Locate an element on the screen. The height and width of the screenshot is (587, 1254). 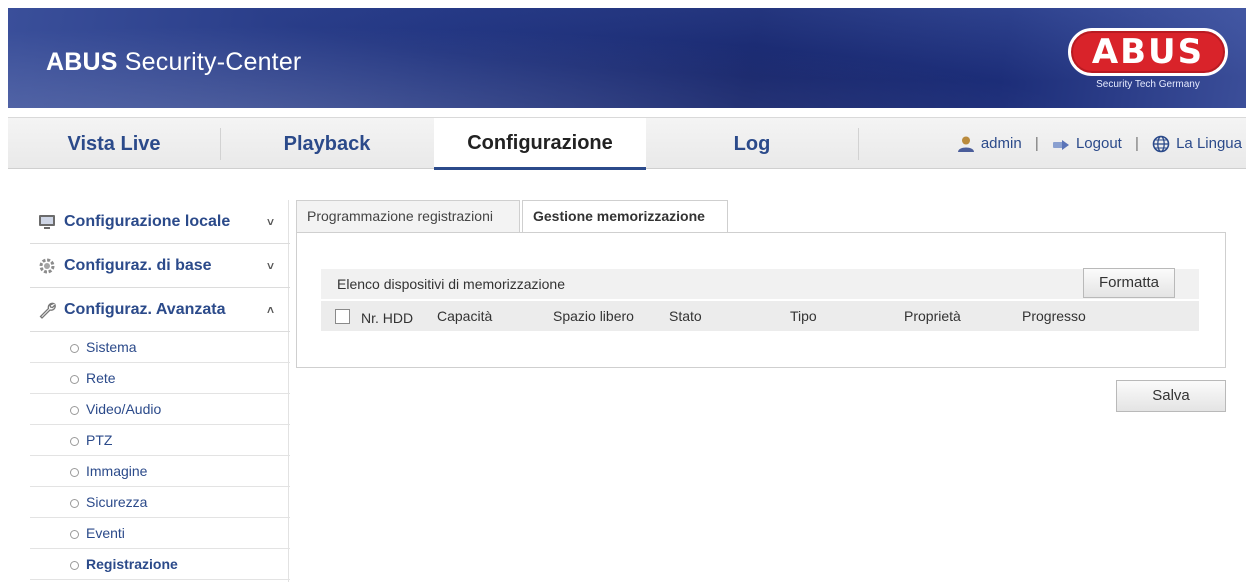
column-header-progresso: Progresso is located at coordinates (1054, 316).